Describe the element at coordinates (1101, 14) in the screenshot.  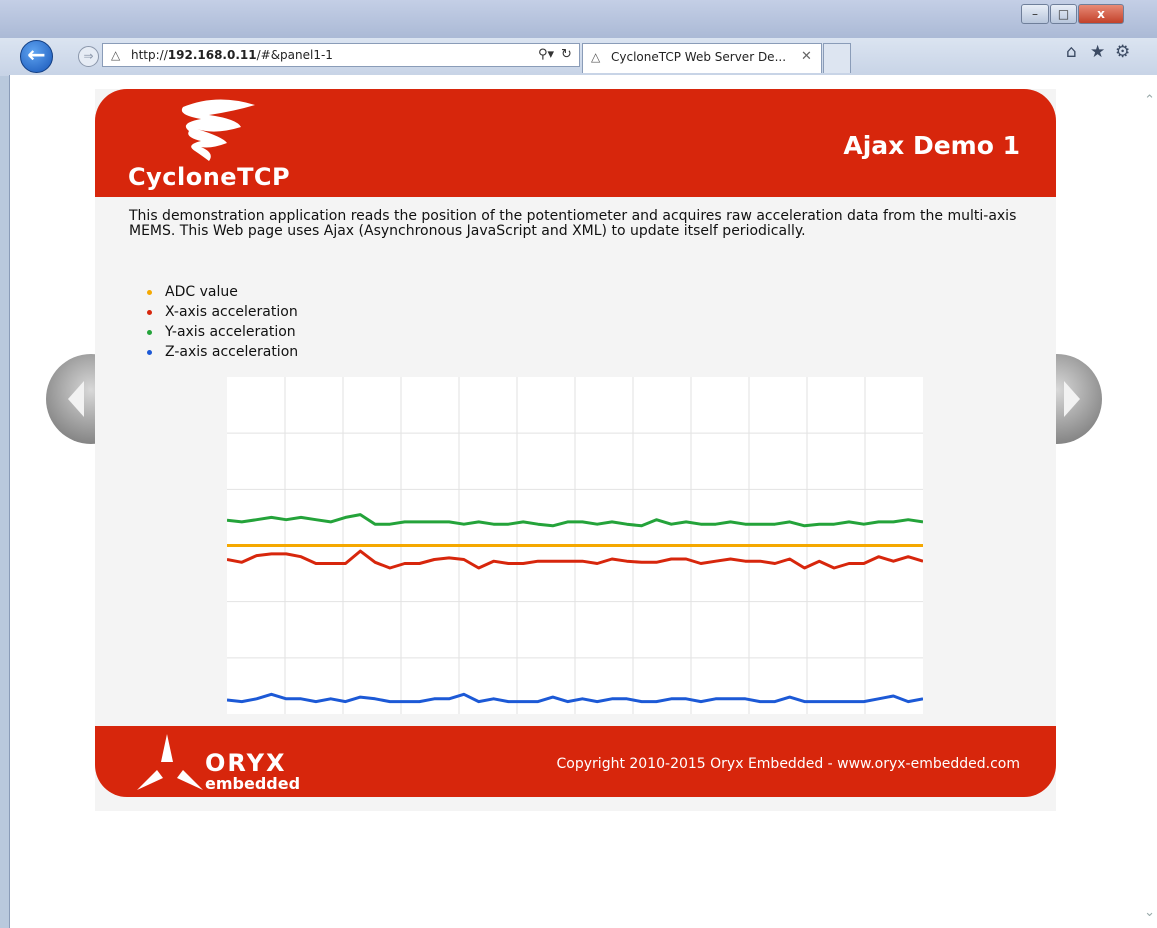
I see `close-button: x` at that location.